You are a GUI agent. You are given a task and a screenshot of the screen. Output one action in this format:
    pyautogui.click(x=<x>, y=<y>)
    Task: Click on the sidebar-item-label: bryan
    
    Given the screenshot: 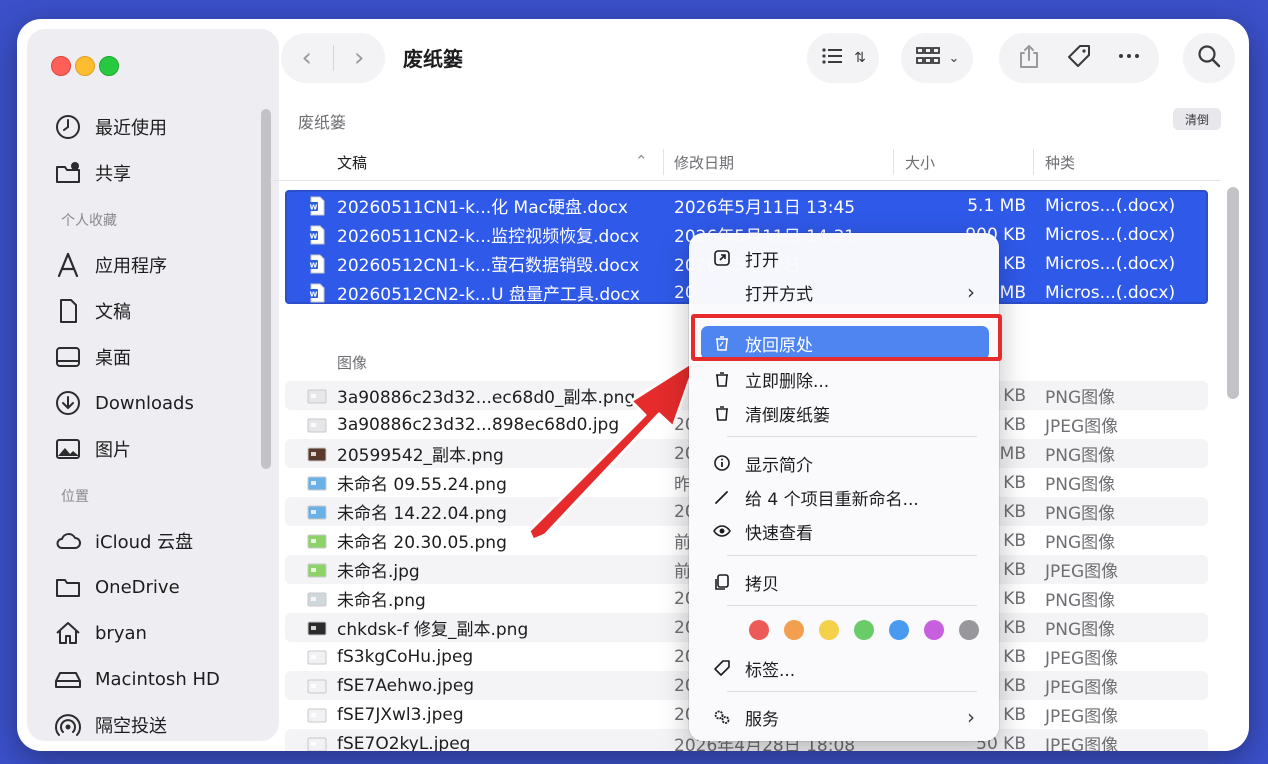 What is the action you would take?
    pyautogui.click(x=121, y=633)
    